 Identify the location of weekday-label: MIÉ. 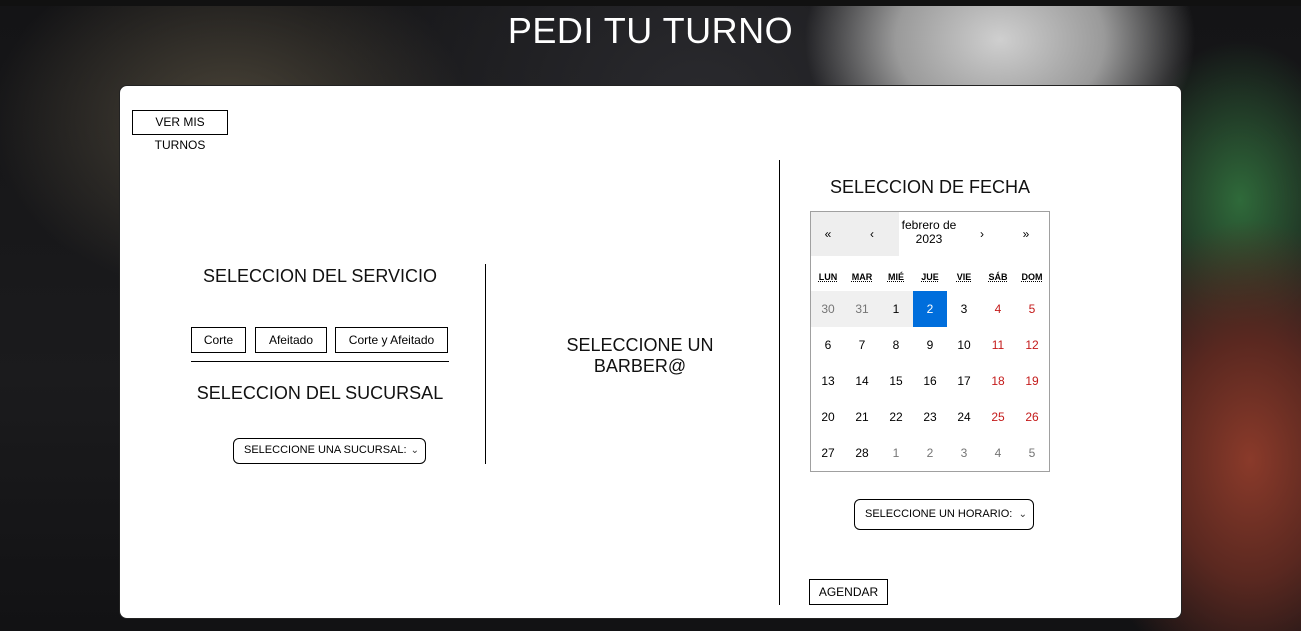
(895, 277).